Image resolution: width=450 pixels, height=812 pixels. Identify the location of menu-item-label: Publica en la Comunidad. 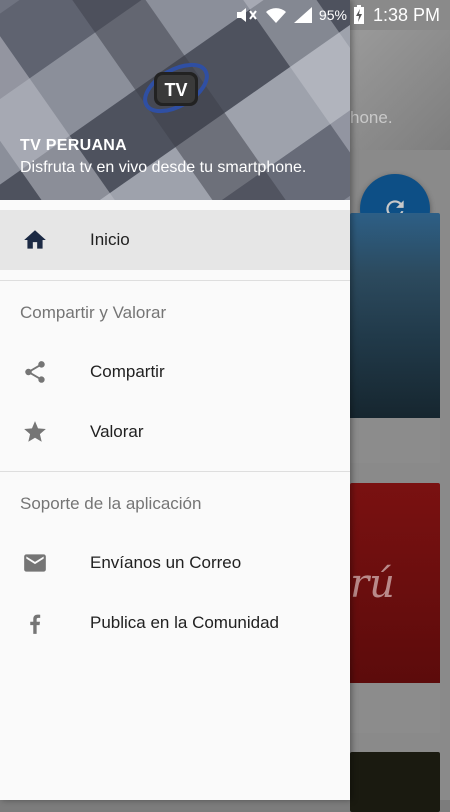
(185, 622).